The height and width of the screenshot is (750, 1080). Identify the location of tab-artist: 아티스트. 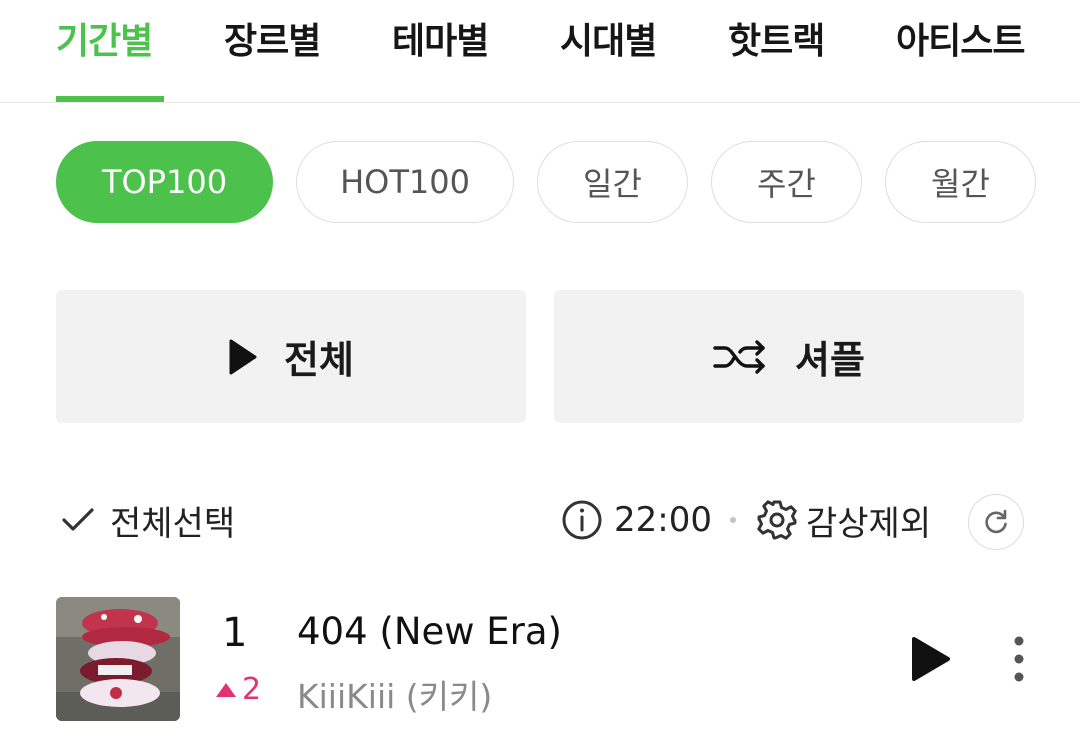
(960, 38).